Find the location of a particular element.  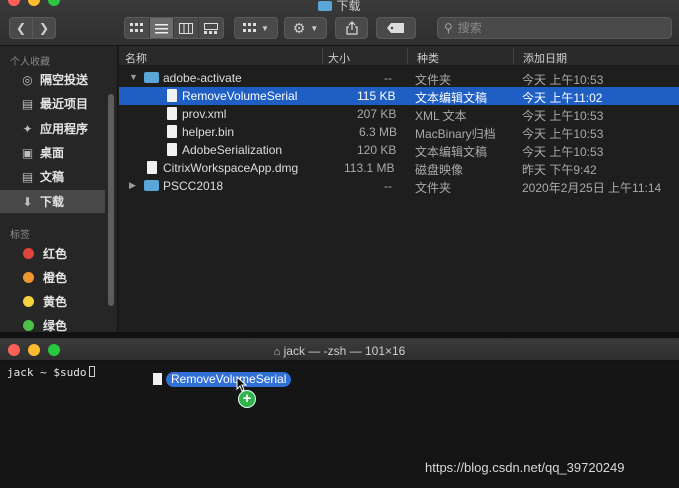

applications-icon: ✦ is located at coordinates (27, 128).